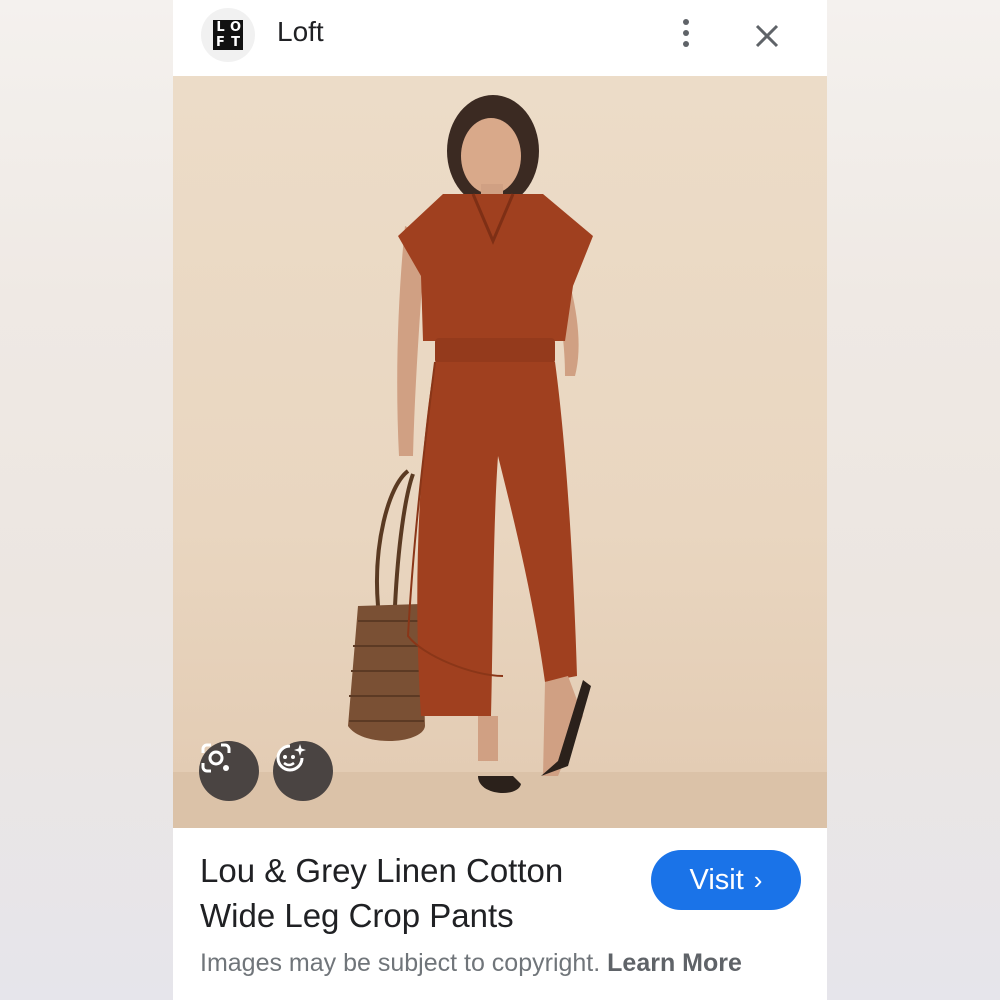 This screenshot has height=1000, width=1000. Describe the element at coordinates (758, 879) in the screenshot. I see `chevron-right-icon: ›` at that location.